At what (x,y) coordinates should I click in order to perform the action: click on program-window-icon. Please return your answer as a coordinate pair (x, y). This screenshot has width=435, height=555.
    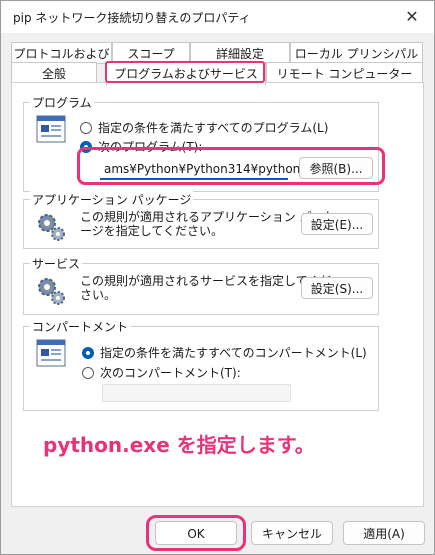
    Looking at the image, I should click on (51, 129).